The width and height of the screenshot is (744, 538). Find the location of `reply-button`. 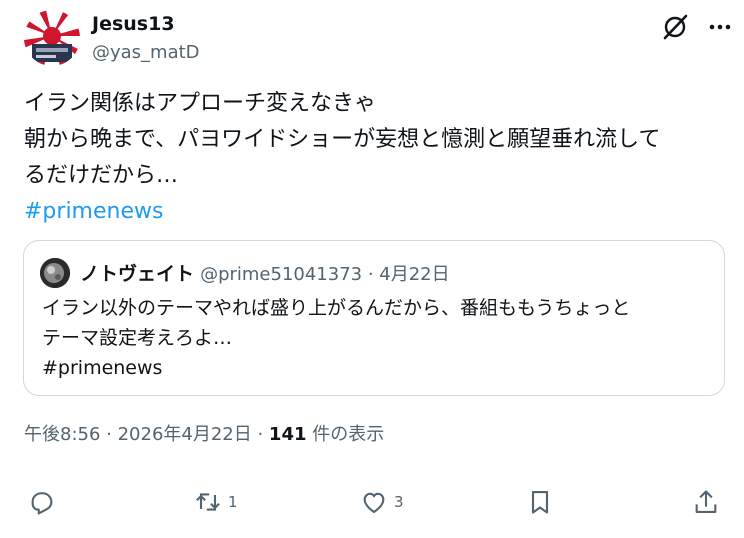

reply-button is located at coordinates (42, 502).